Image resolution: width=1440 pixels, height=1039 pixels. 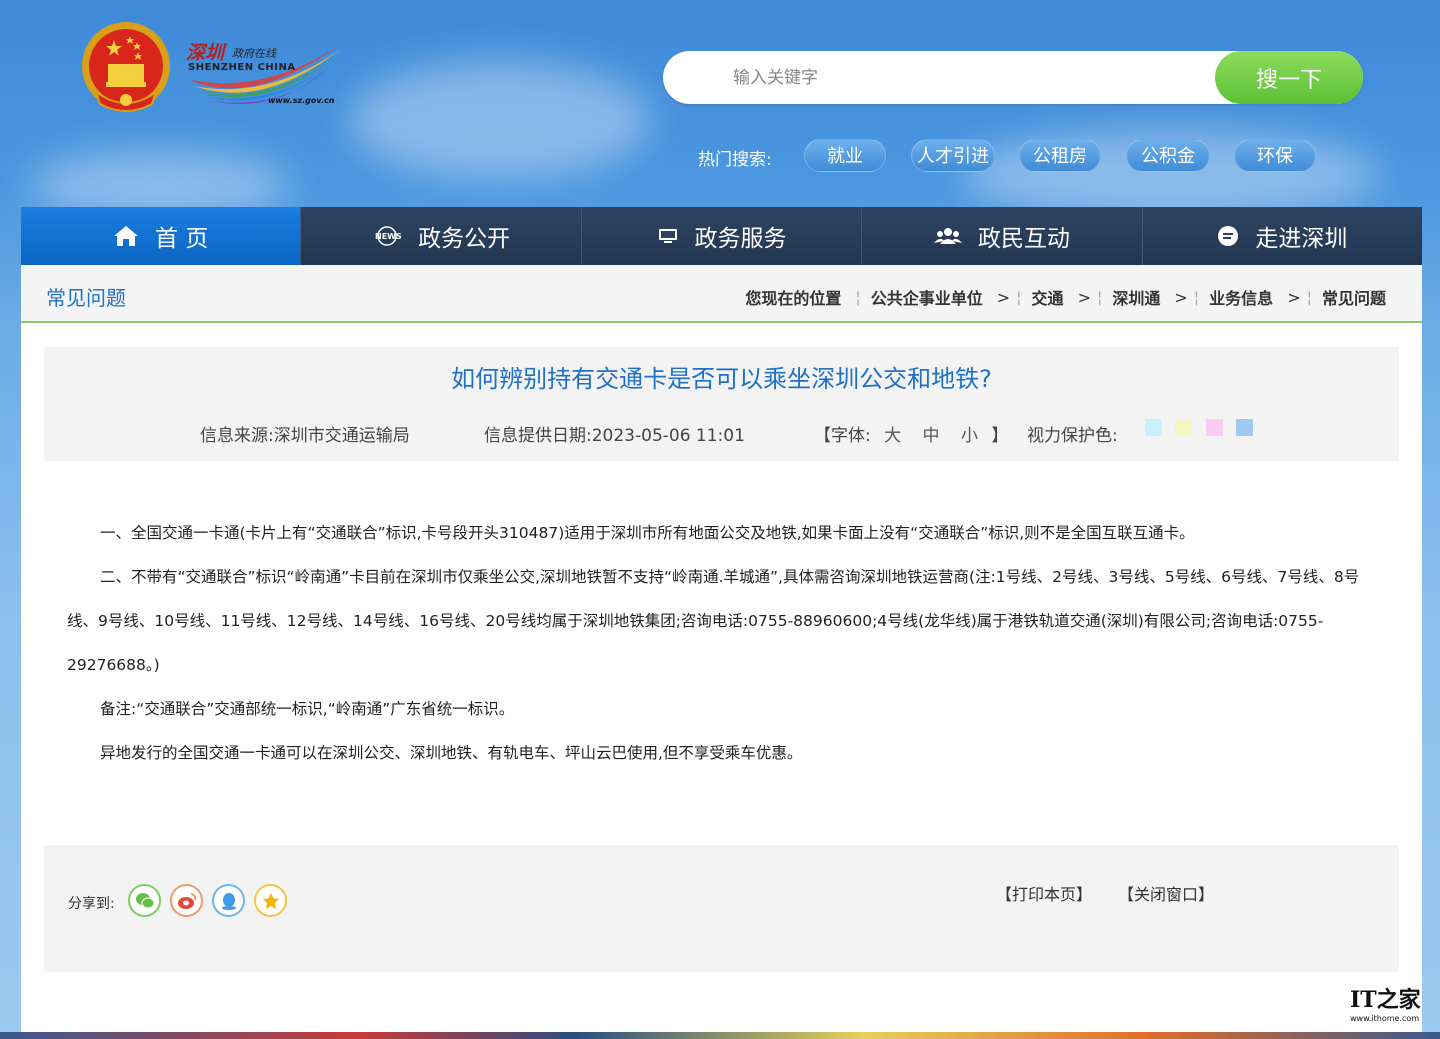 I want to click on font-size-open: 【字体:, so click(x=842, y=436).